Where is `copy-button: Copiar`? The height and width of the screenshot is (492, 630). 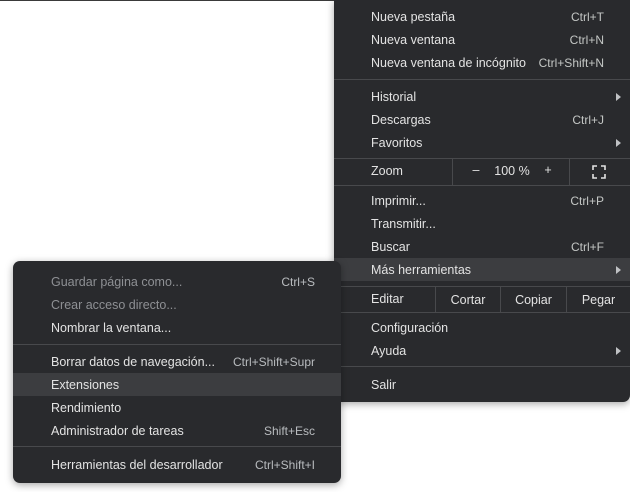 copy-button: Copiar is located at coordinates (533, 299).